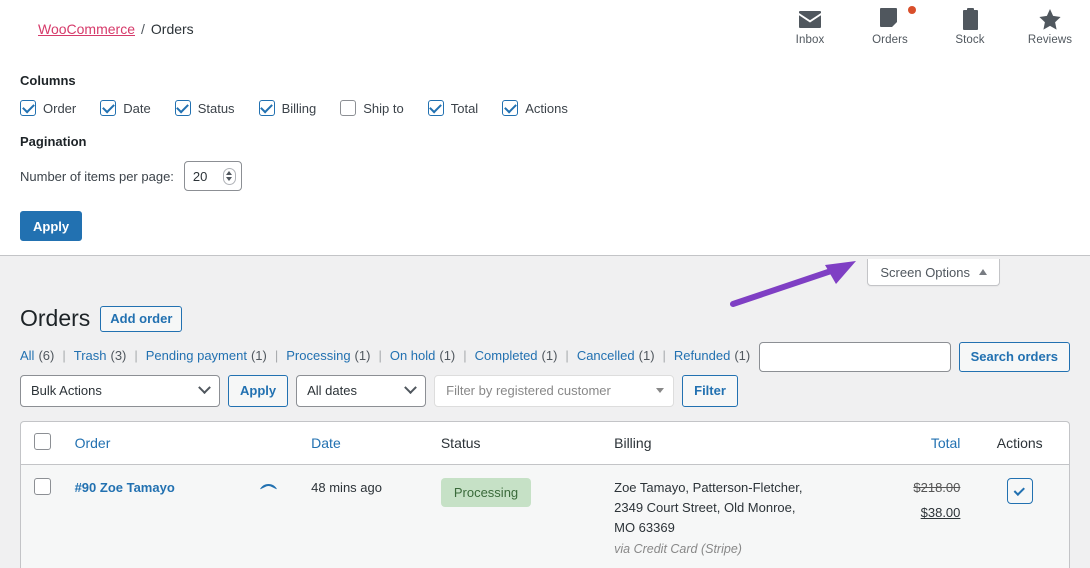 The image size is (1090, 568). What do you see at coordinates (182, 108) in the screenshot?
I see `checkbox-icon-status` at bounding box center [182, 108].